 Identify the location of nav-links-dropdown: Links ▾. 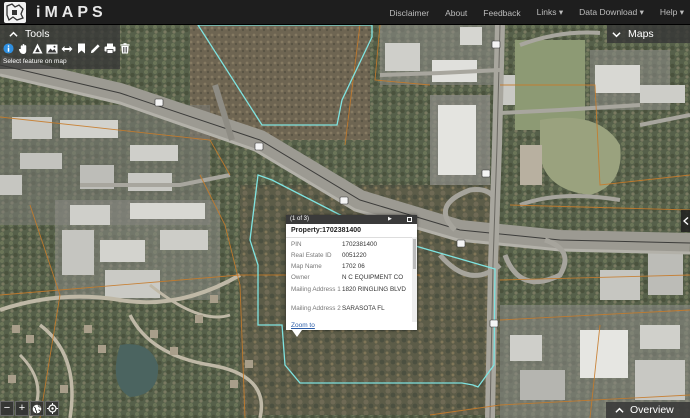
(550, 12).